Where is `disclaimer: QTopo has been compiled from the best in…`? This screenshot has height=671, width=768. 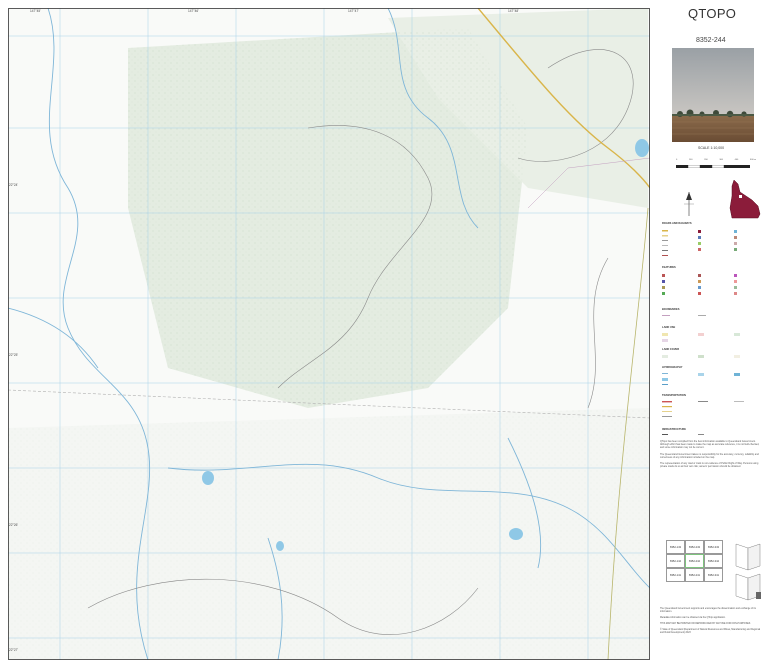
disclaimer: QTopo has been compiled from the best in… is located at coordinates (710, 455).